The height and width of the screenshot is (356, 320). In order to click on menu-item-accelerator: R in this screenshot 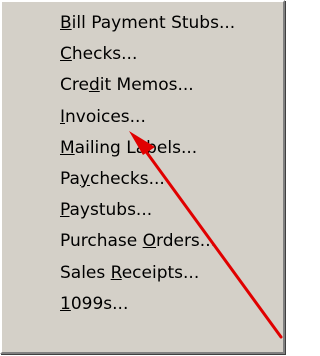, I will do `click(116, 272)`.